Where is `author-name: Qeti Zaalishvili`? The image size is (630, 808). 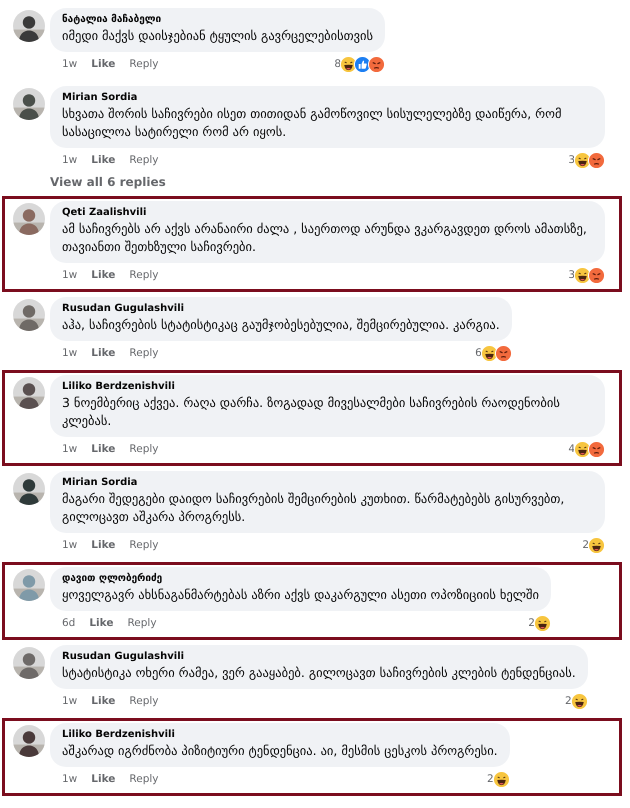 author-name: Qeti Zaalishvili is located at coordinates (327, 212).